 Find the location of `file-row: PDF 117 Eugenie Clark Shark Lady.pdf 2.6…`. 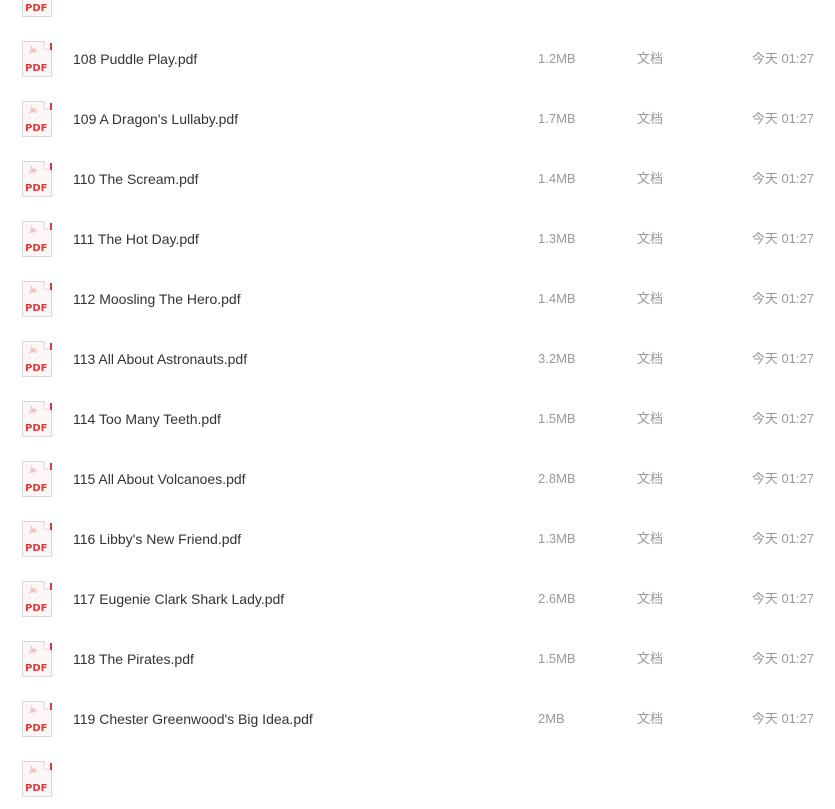

file-row: PDF 117 Eugenie Clark Shark Lady.pdf 2.6… is located at coordinates (417, 599).